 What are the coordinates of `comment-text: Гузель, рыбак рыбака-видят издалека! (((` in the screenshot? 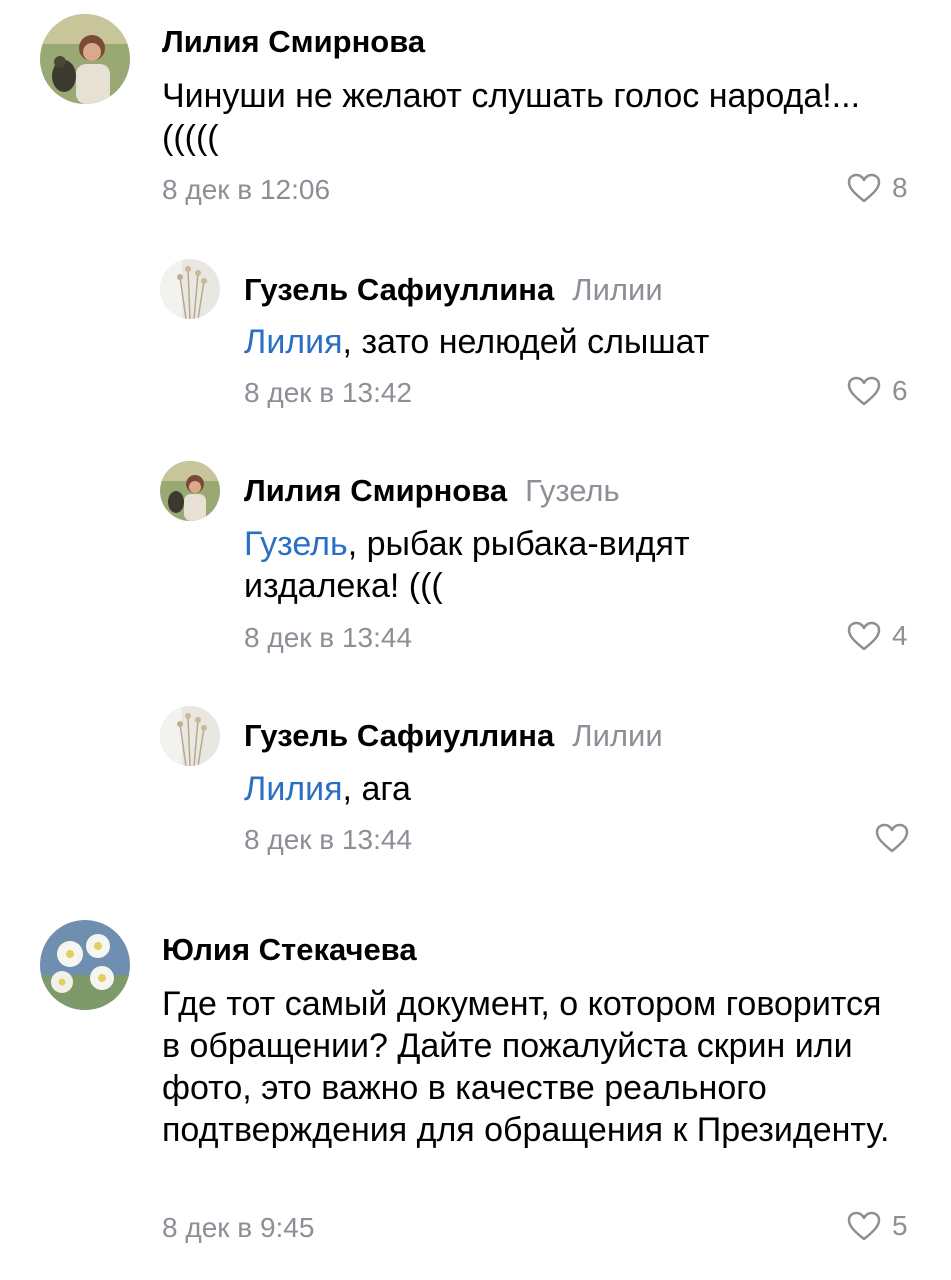 It's located at (524, 565).